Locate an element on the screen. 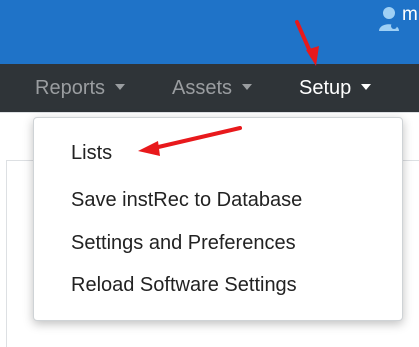 Image resolution: width=419 pixels, height=347 pixels. user-avatar-icon is located at coordinates (389, 19).